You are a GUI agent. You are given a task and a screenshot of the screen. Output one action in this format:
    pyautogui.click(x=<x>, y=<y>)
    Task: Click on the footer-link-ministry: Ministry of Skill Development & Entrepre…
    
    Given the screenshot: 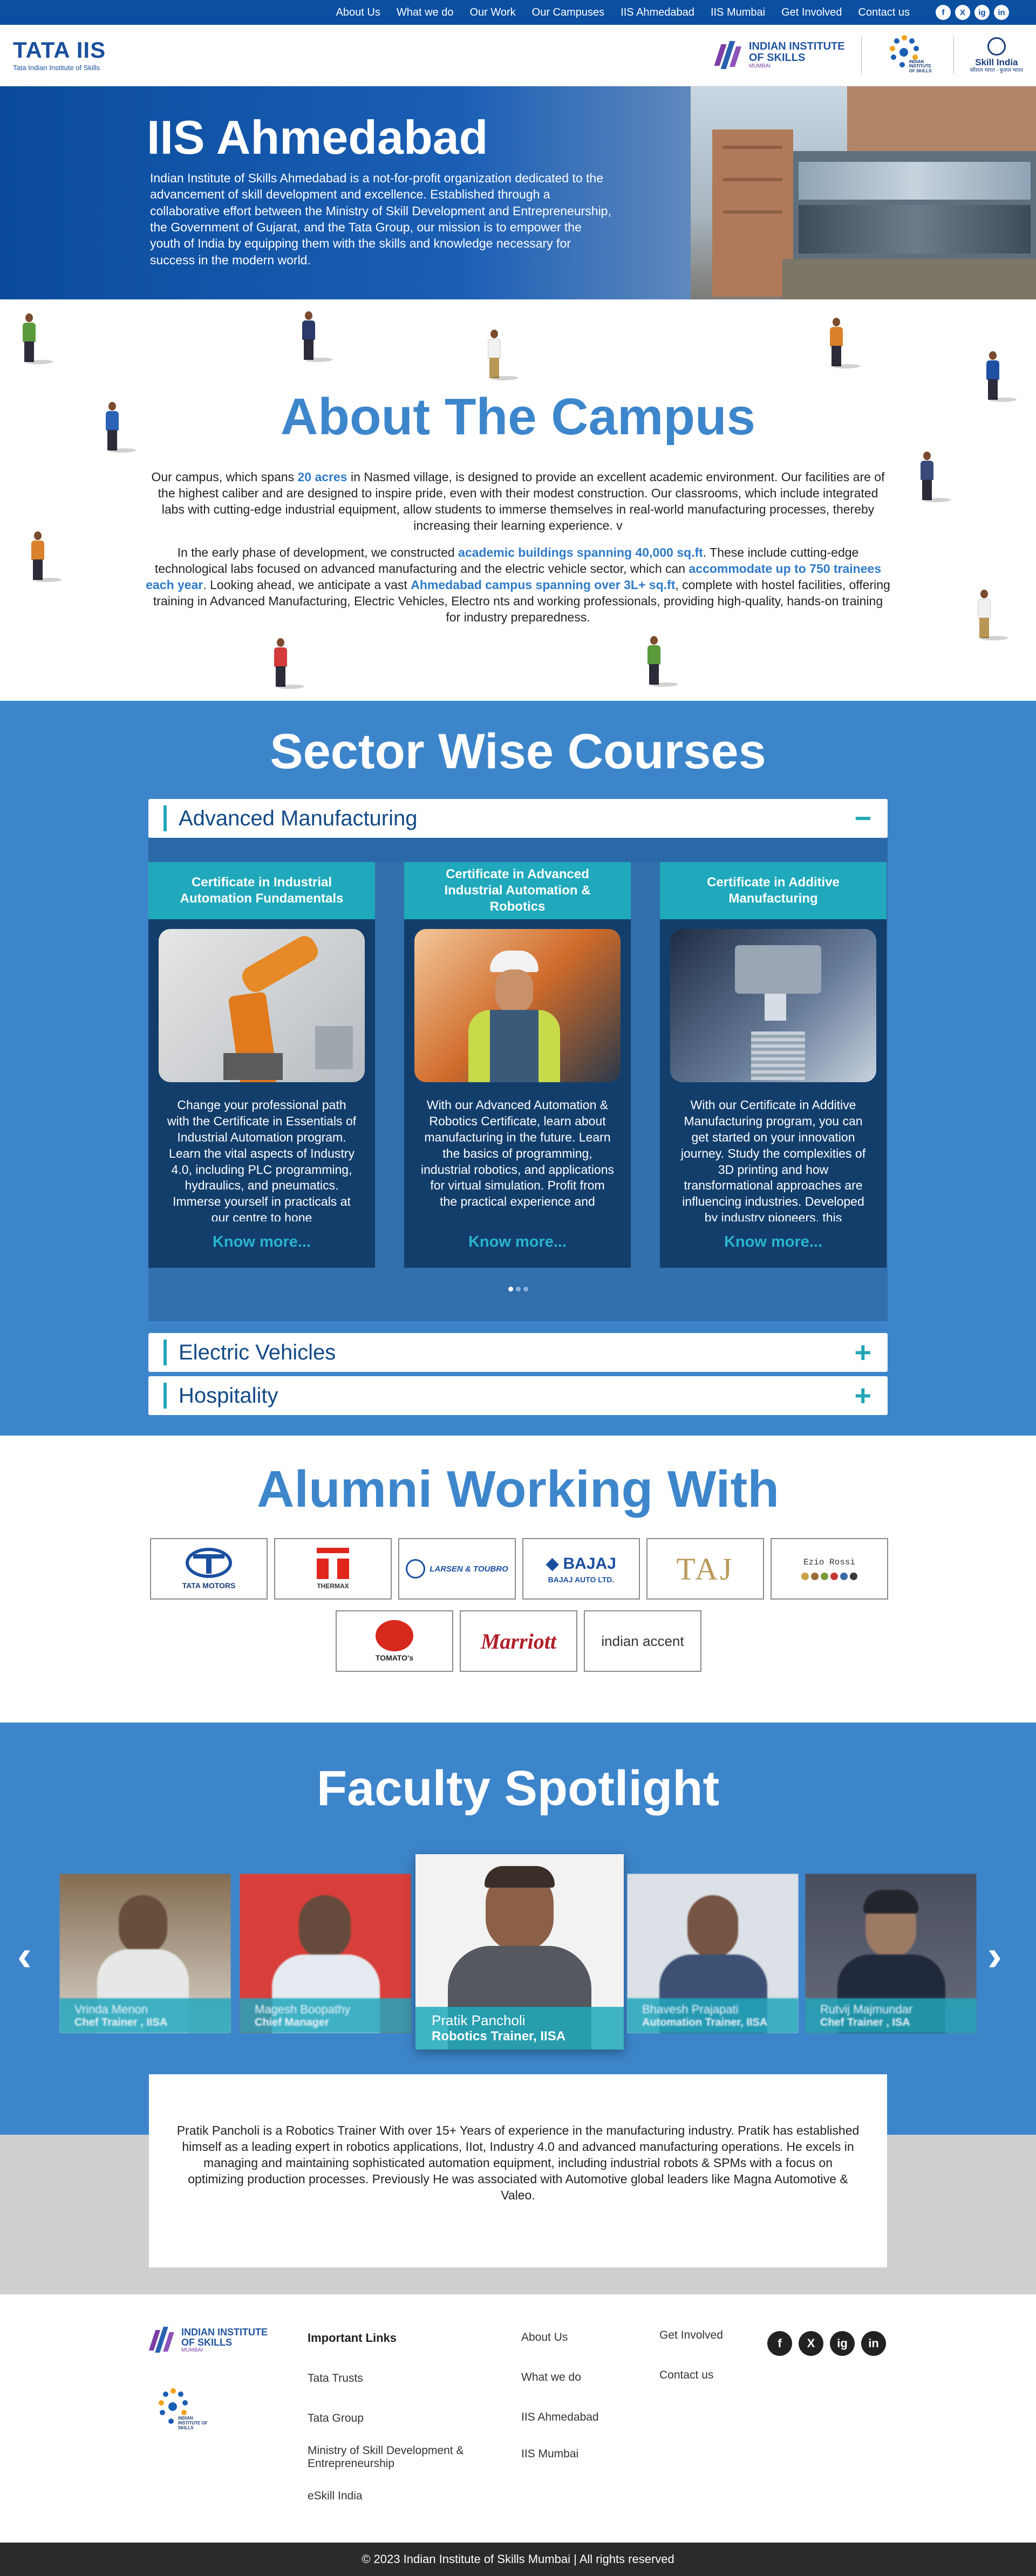 What is the action you would take?
    pyautogui.click(x=399, y=2457)
    